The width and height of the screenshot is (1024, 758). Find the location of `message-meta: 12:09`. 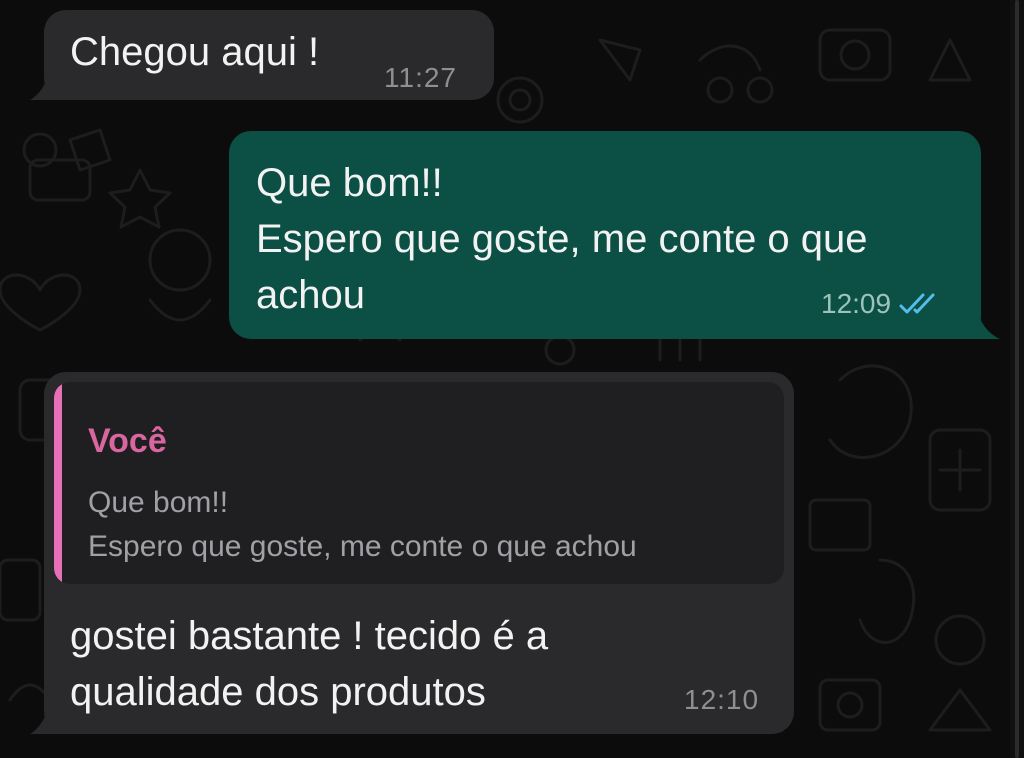

message-meta: 12:09 is located at coordinates (881, 304).